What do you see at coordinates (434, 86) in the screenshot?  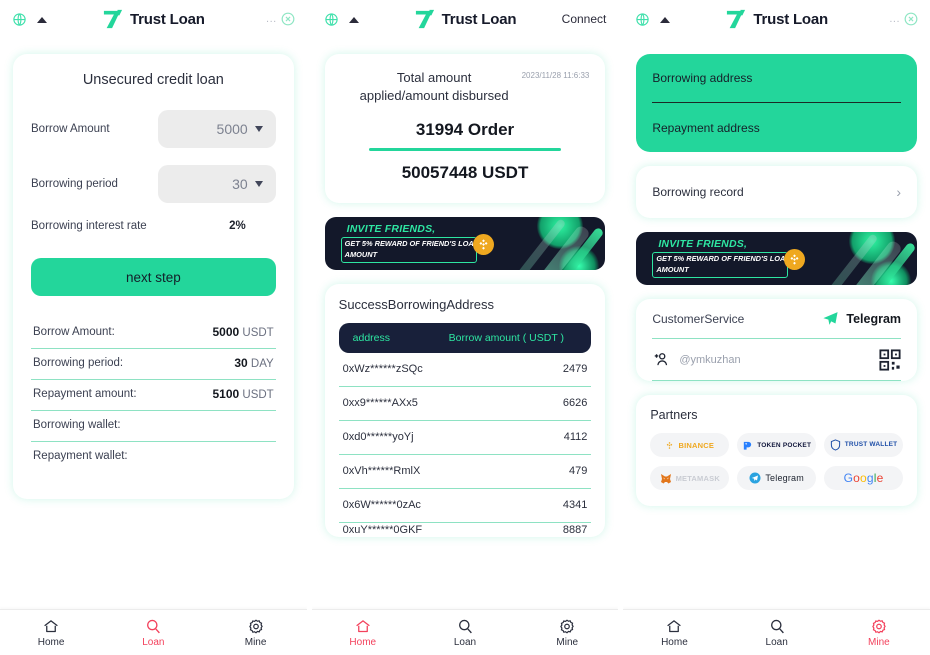 I see `total-amount-label: Total amount applied/amount disbursed` at bounding box center [434, 86].